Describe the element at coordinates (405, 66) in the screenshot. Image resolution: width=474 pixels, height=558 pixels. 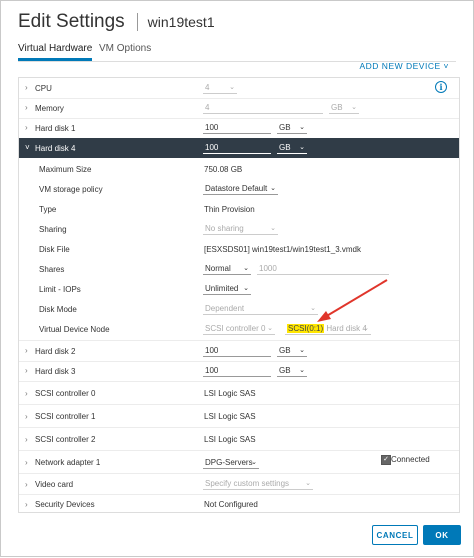
I see `add-new-device-button: ADD NEW DEVICE ˅` at that location.